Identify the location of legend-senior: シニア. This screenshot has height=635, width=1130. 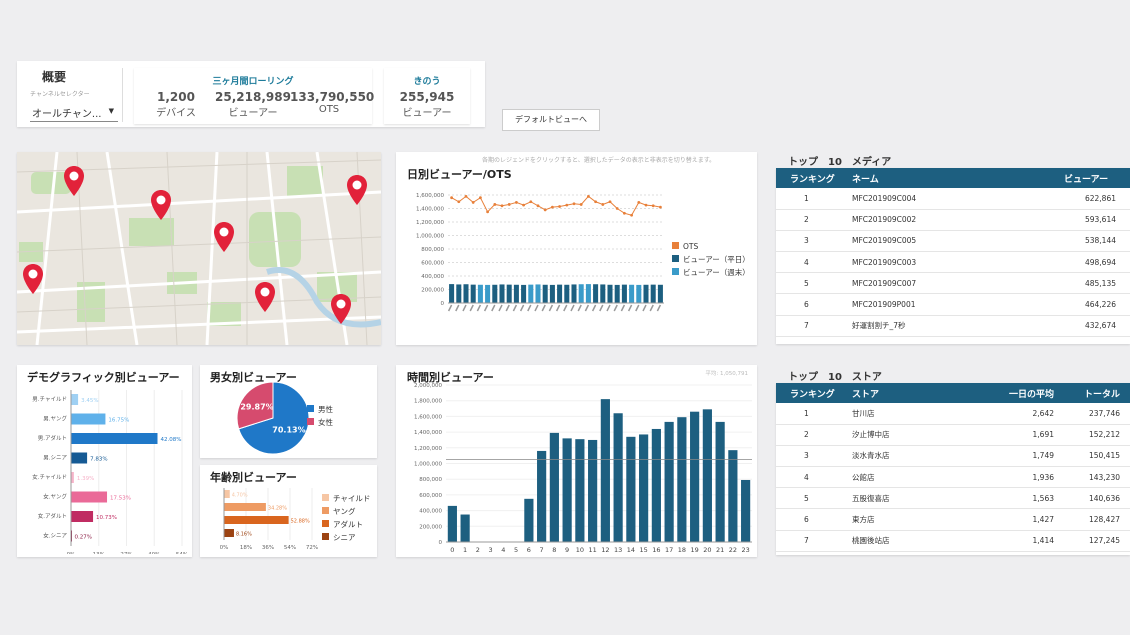
(346, 537).